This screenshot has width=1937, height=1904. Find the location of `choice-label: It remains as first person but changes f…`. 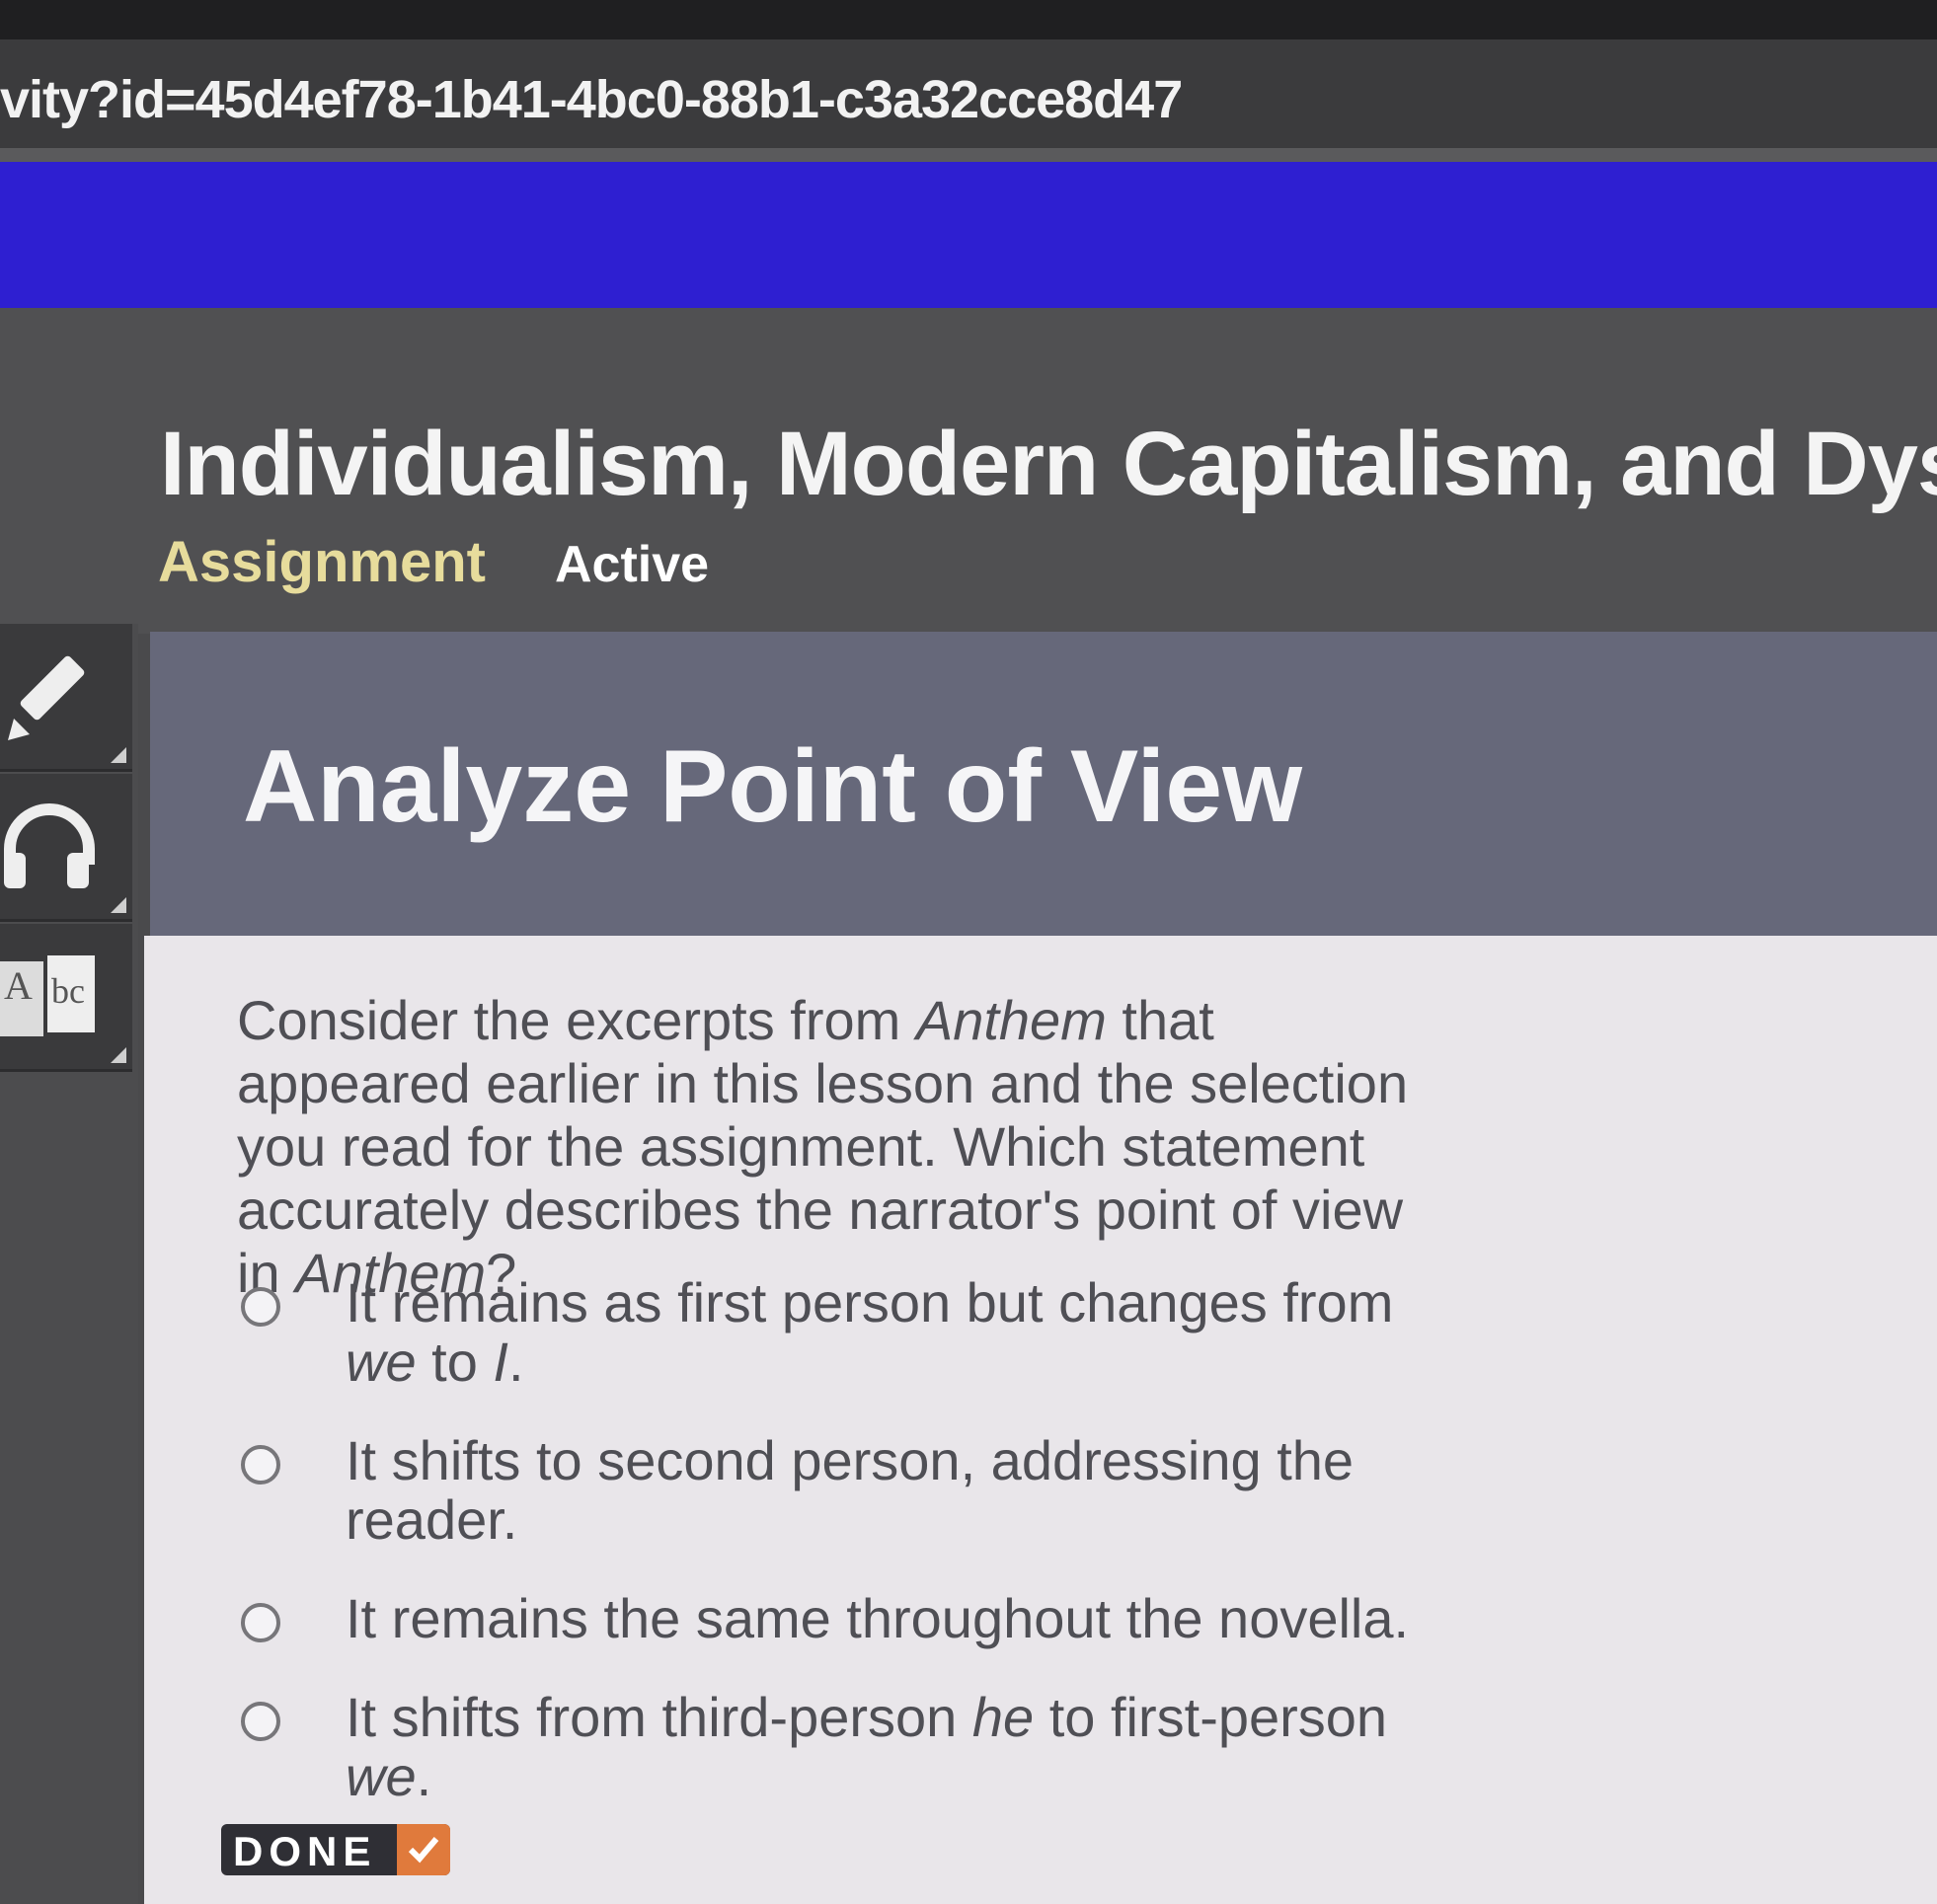

choice-label: It remains as first person but changes f… is located at coordinates (889, 1332).